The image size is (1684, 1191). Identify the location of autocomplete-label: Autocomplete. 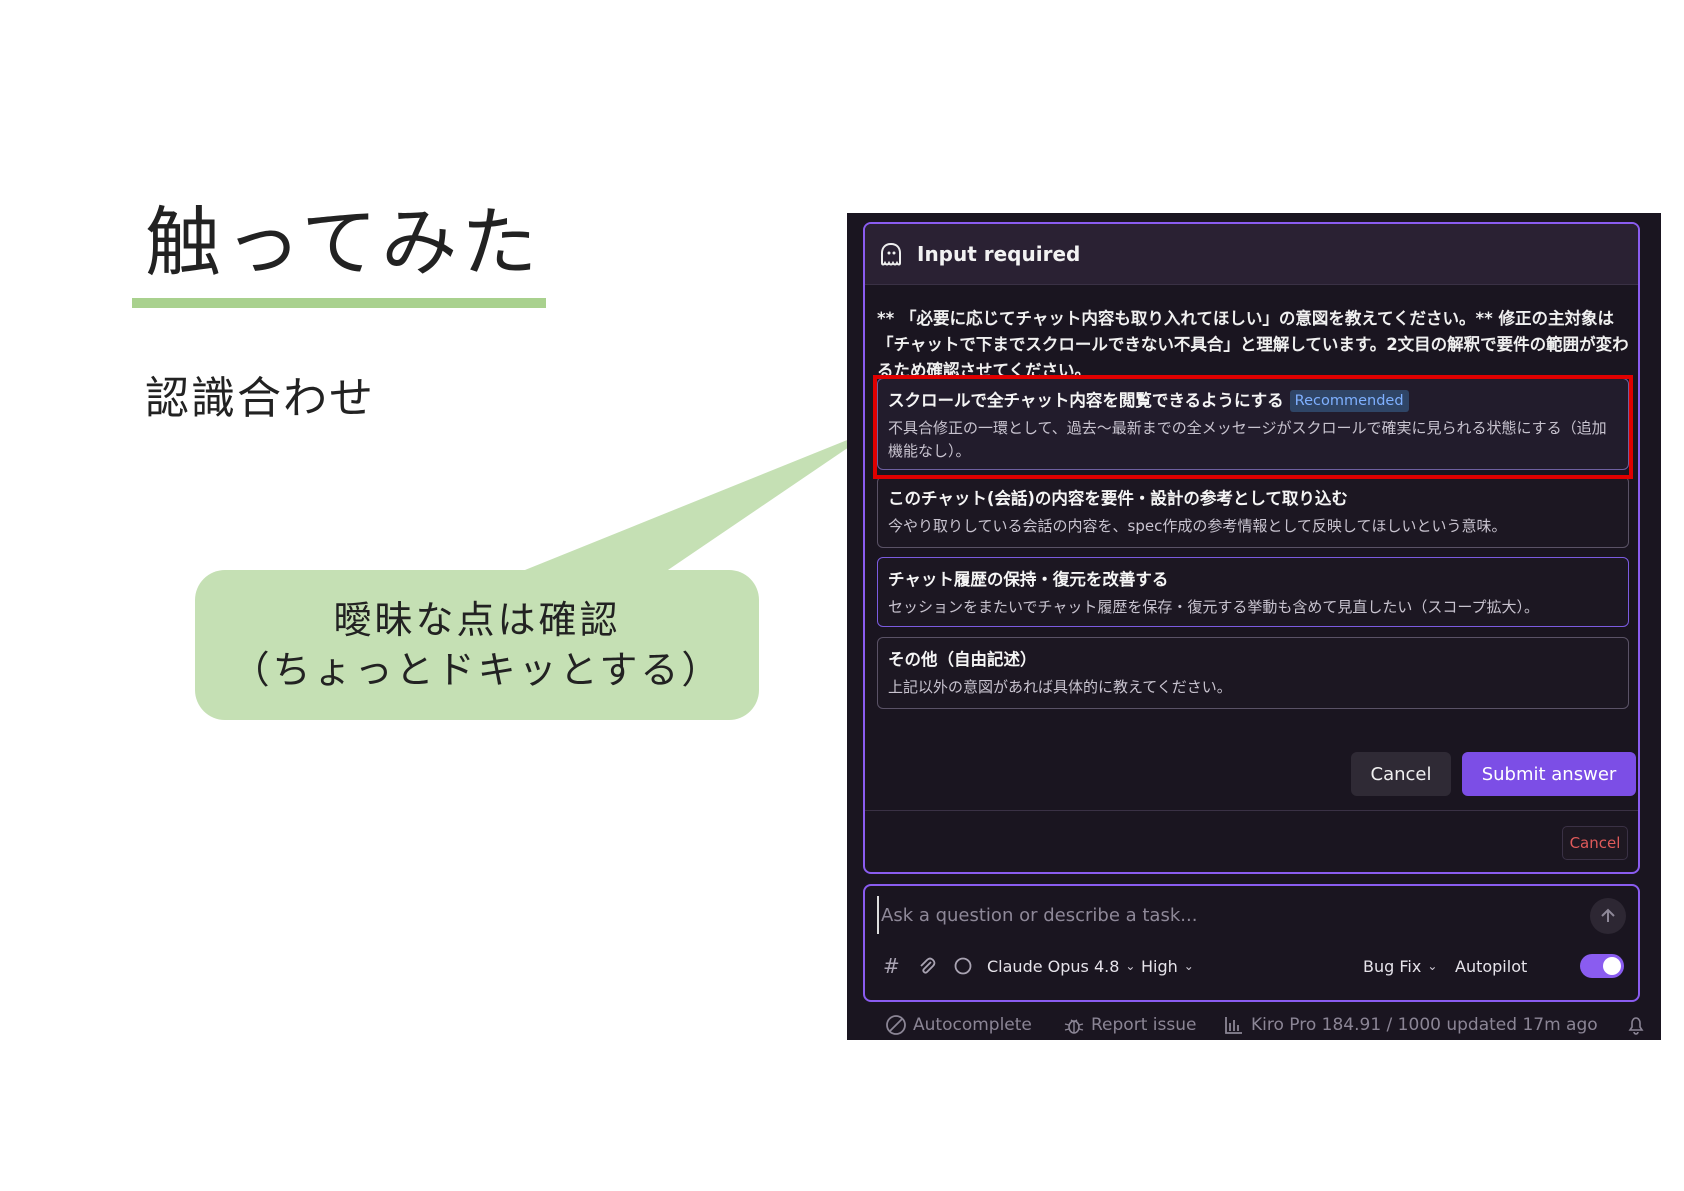
(972, 1025).